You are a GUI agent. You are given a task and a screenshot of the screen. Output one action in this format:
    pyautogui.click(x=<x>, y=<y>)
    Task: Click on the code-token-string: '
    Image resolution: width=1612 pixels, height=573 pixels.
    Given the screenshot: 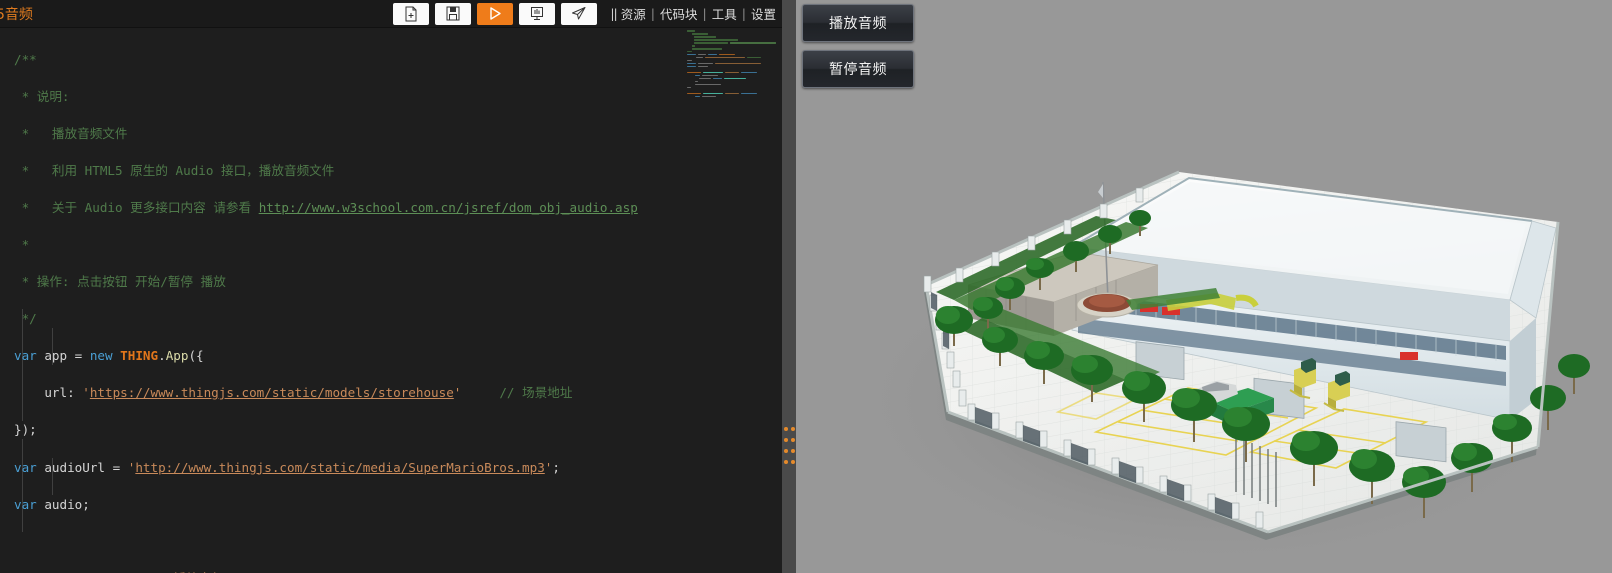 What is the action you would take?
    pyautogui.click(x=86, y=393)
    